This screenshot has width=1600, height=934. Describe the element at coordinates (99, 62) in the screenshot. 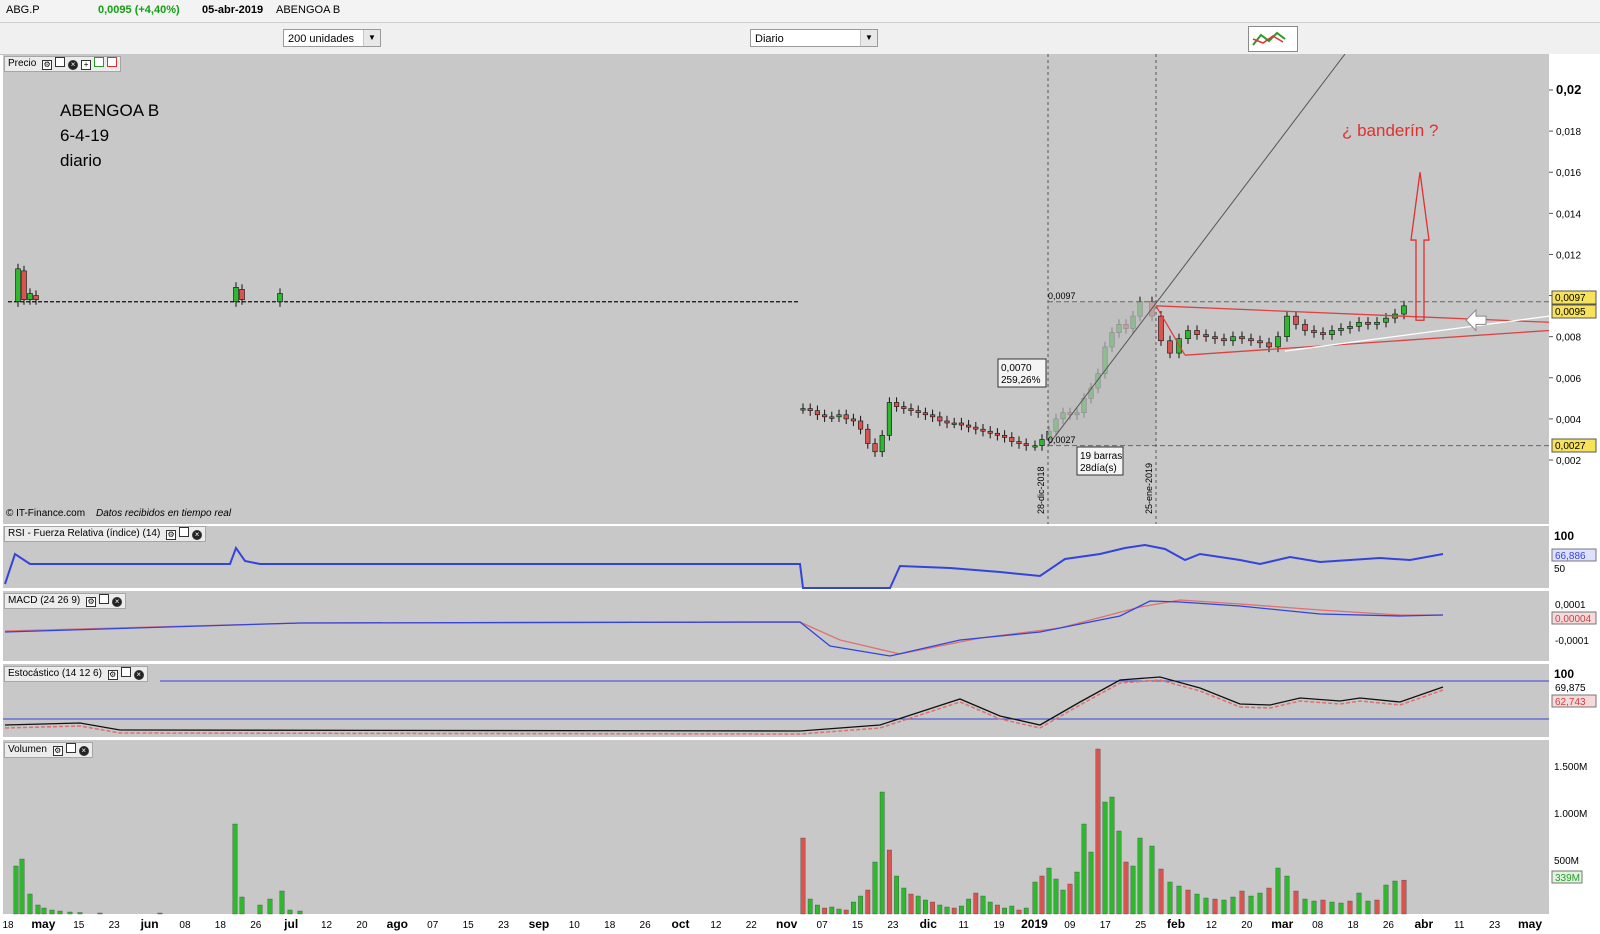

I see `export-icon` at that location.